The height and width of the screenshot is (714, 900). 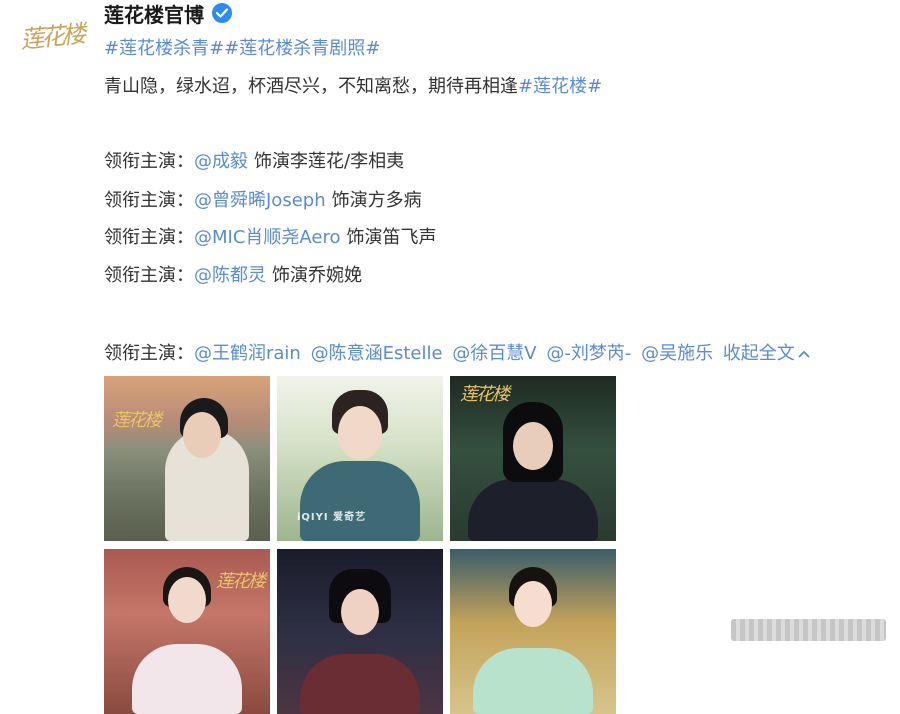 I want to click on hashtag-link: #莲花楼杀青#, so click(x=164, y=48).